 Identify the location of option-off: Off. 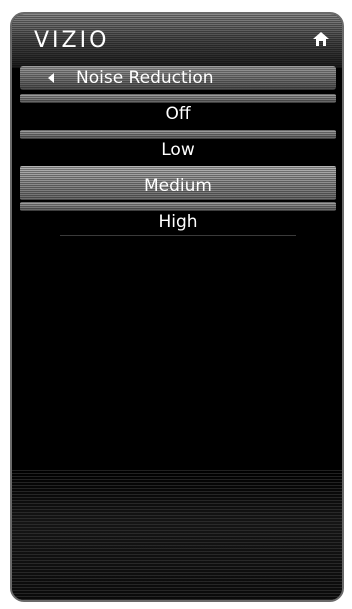
(178, 111).